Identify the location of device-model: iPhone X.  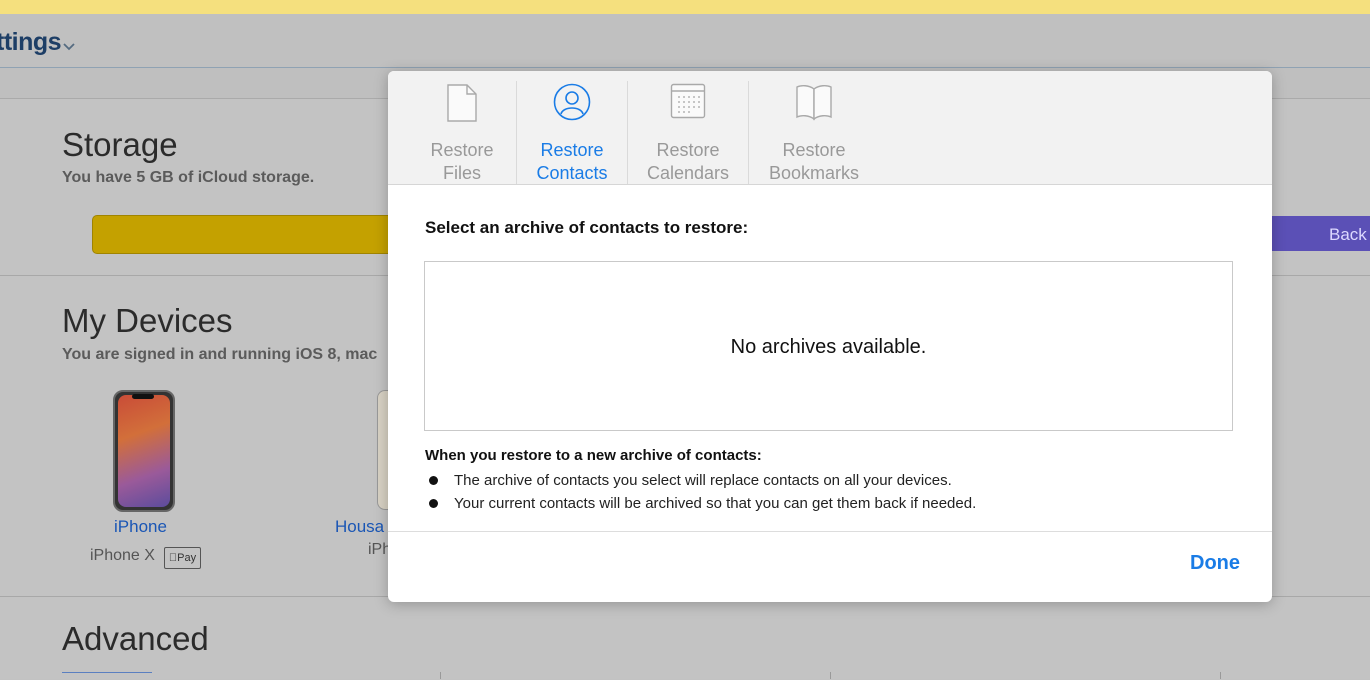
(122, 555).